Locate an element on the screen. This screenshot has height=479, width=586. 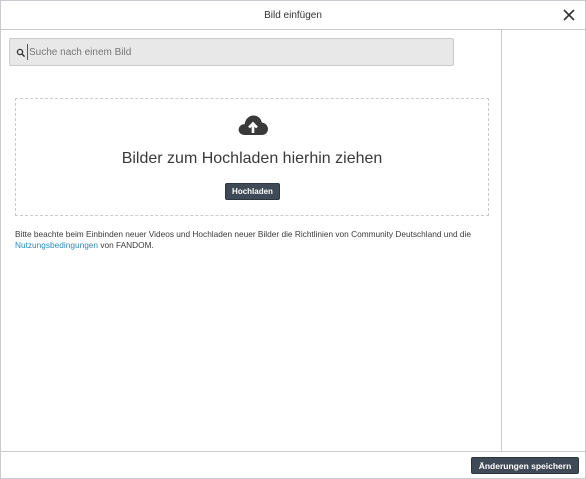
dialog-footer: Änderungen speichern is located at coordinates (293, 464).